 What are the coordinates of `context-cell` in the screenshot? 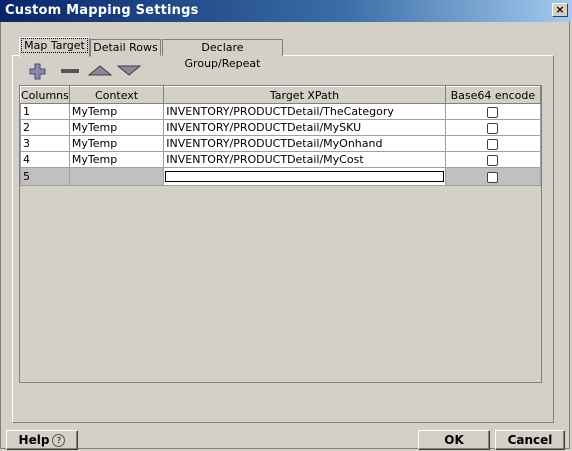 It's located at (116, 176).